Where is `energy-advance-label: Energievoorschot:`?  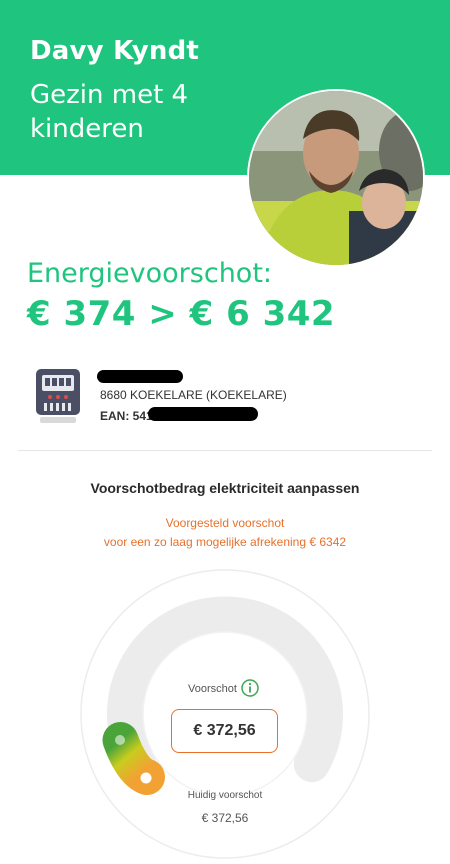
energy-advance-label: Energievoorschot: is located at coordinates (150, 273).